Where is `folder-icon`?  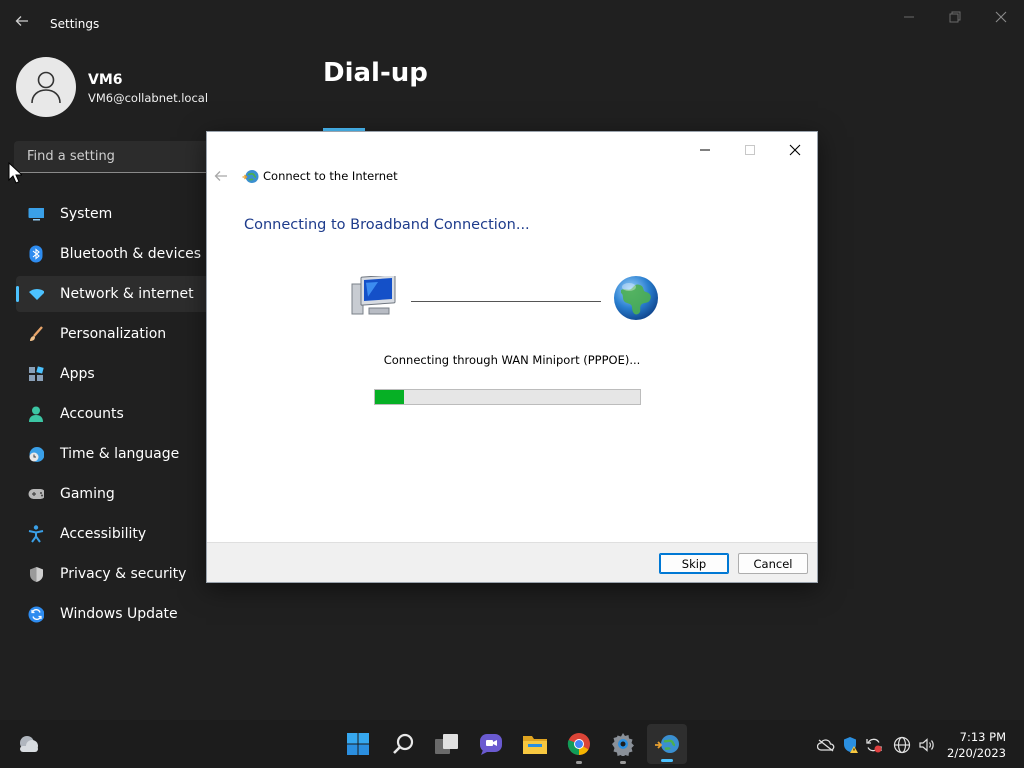
folder-icon is located at coordinates (535, 745).